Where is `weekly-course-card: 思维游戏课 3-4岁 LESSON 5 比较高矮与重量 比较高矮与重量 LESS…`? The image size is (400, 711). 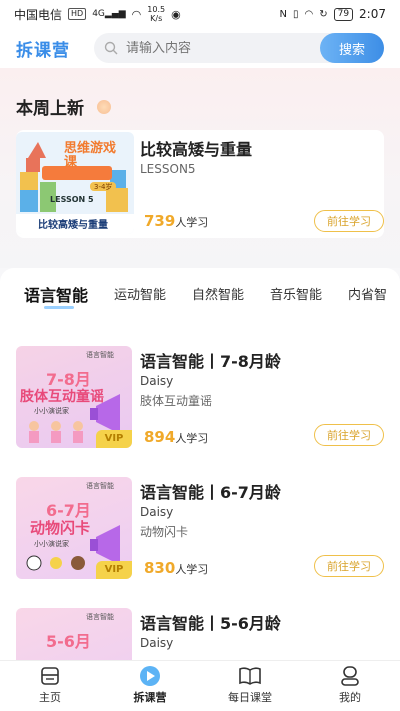 weekly-course-card: 思维游戏课 3-4岁 LESSON 5 比较高矮与重量 比较高矮与重量 LESS… is located at coordinates (200, 184).